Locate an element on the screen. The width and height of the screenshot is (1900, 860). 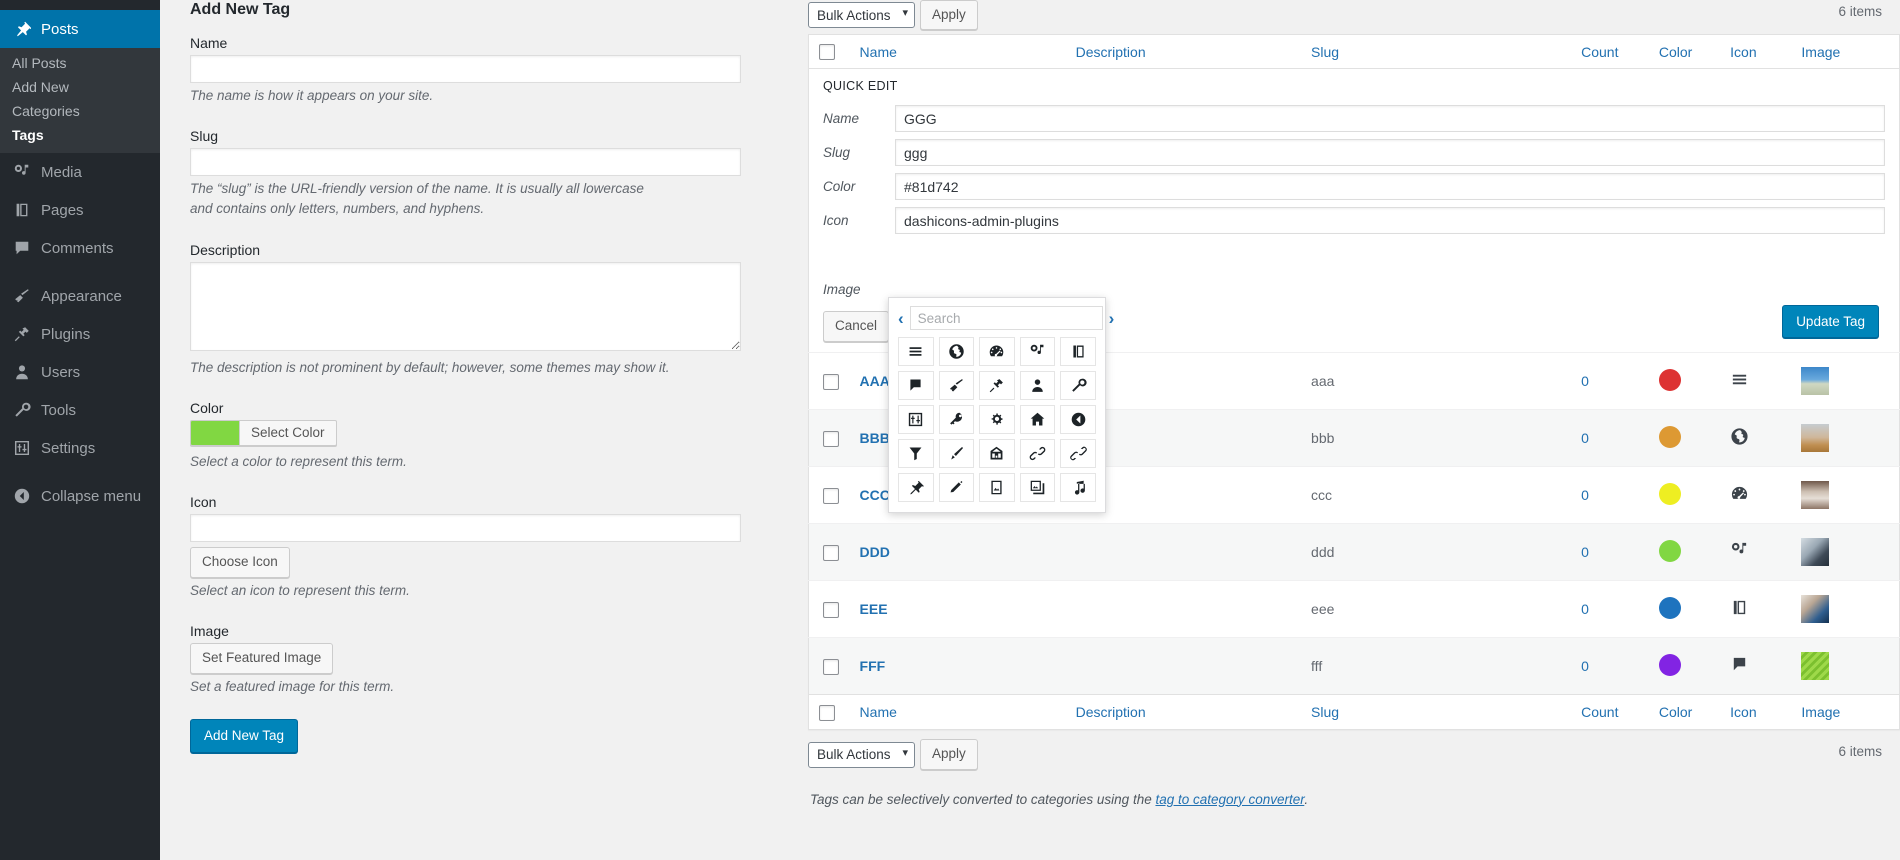
column-footer-description: Description is located at coordinates (1183, 712).